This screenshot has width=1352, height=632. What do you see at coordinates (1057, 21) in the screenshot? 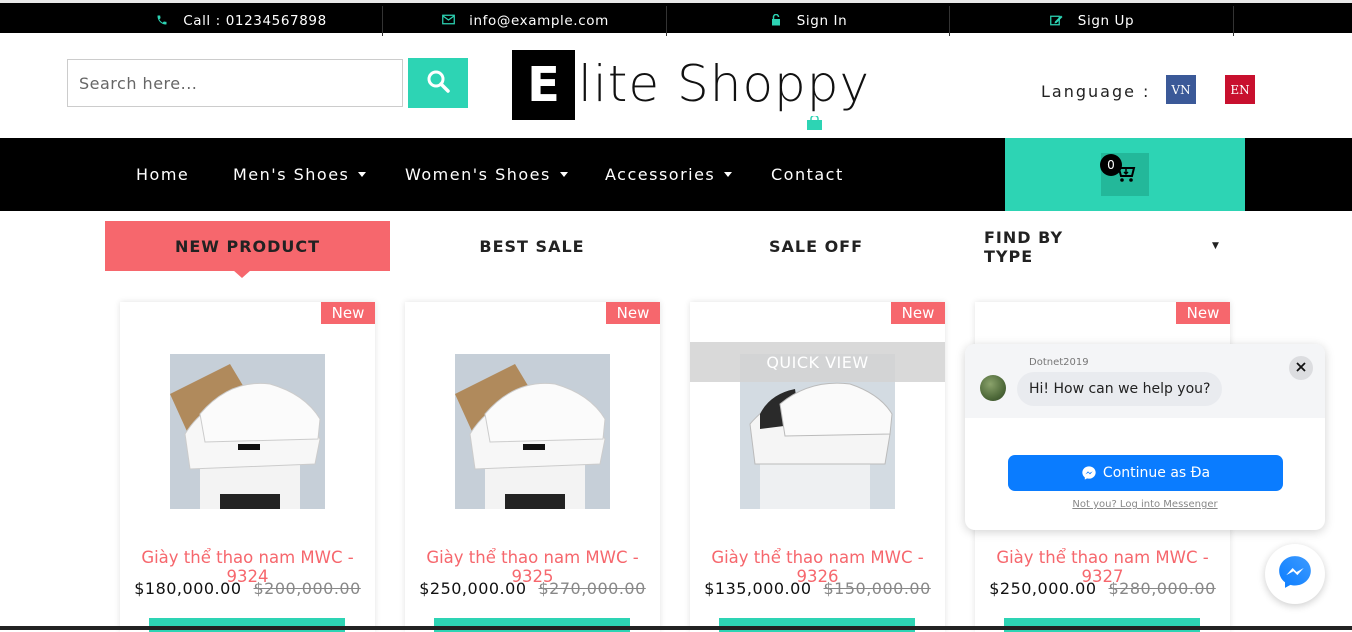
I see `edit-icon` at bounding box center [1057, 21].